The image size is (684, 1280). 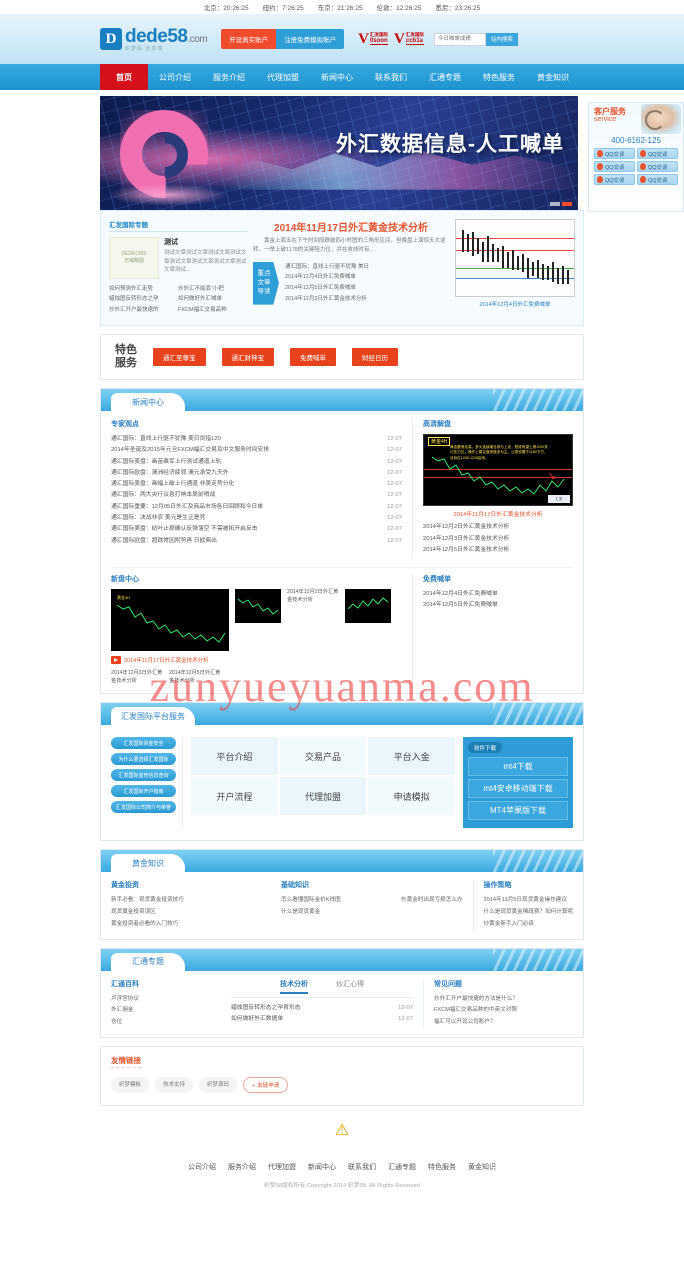 I want to click on tab-trading-experience: 炒汇心得, so click(x=350, y=986).